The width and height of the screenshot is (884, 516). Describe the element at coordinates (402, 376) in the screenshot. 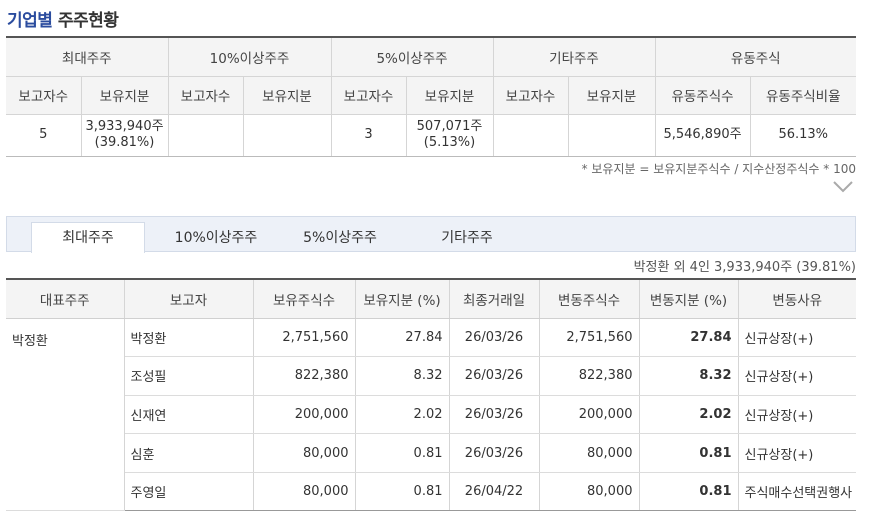

I see `stake-cell: 8.32` at that location.